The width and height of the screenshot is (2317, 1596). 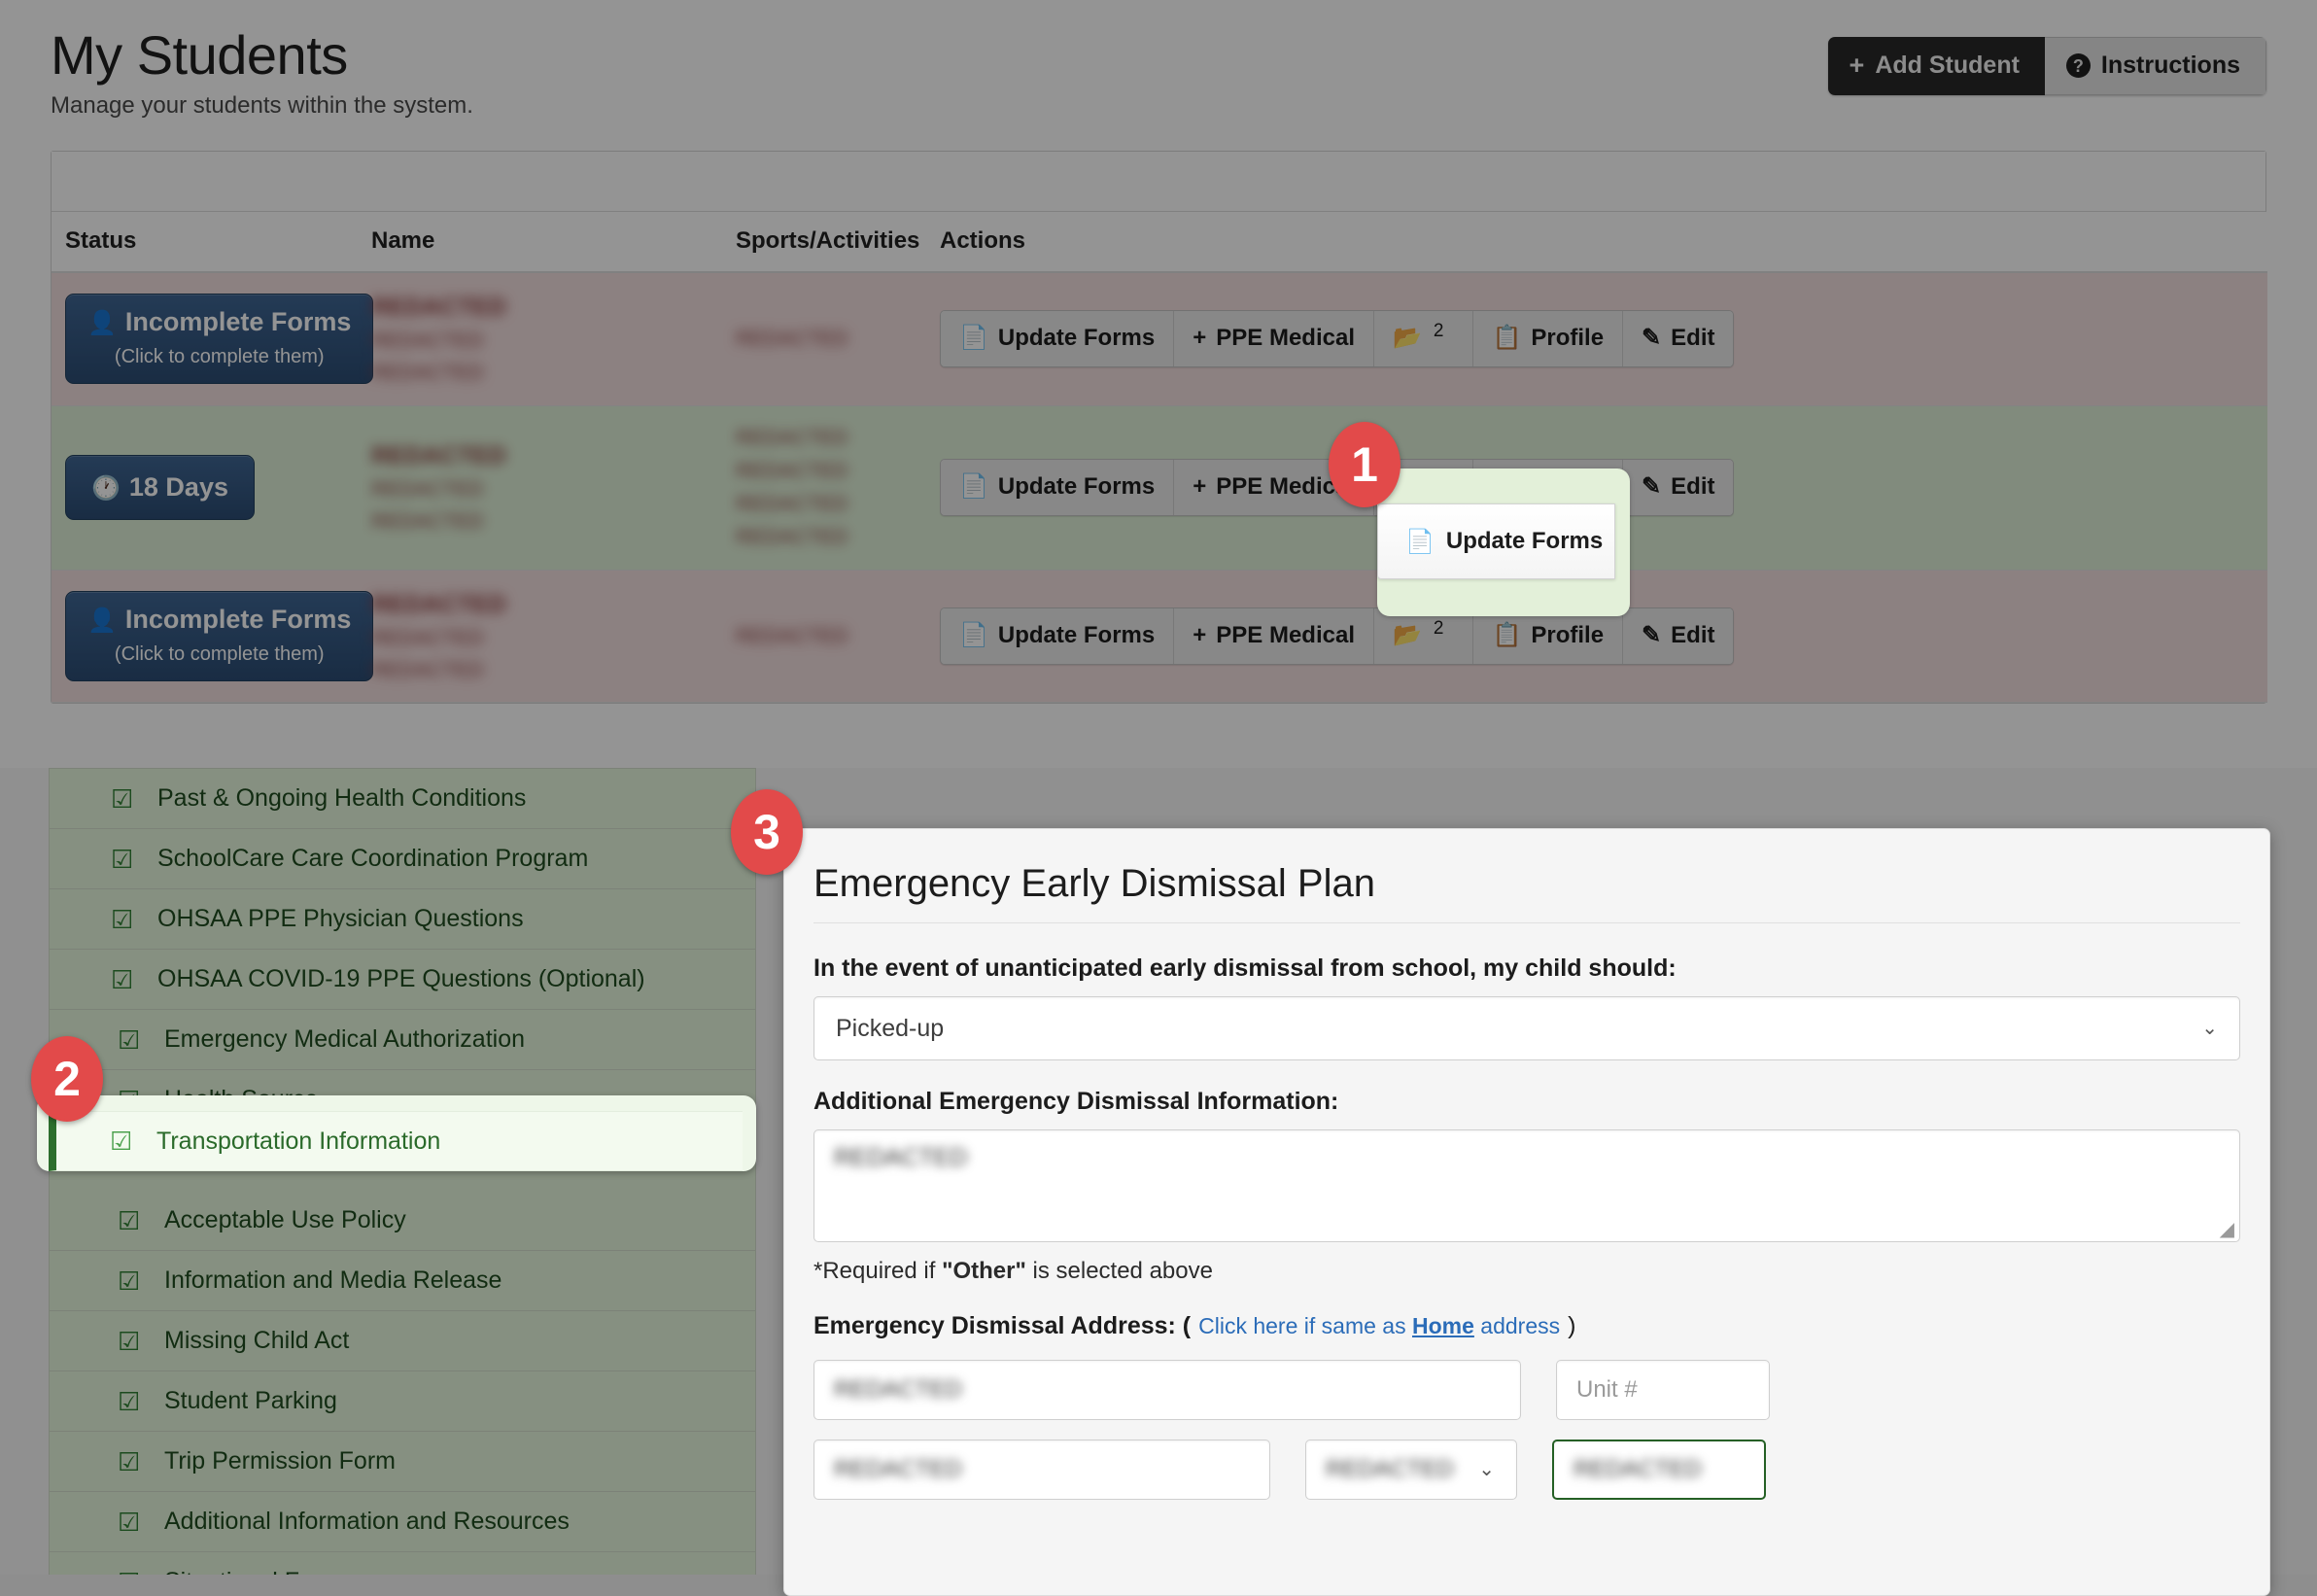 I want to click on status-cell: 🕐 18 Days, so click(x=205, y=488).